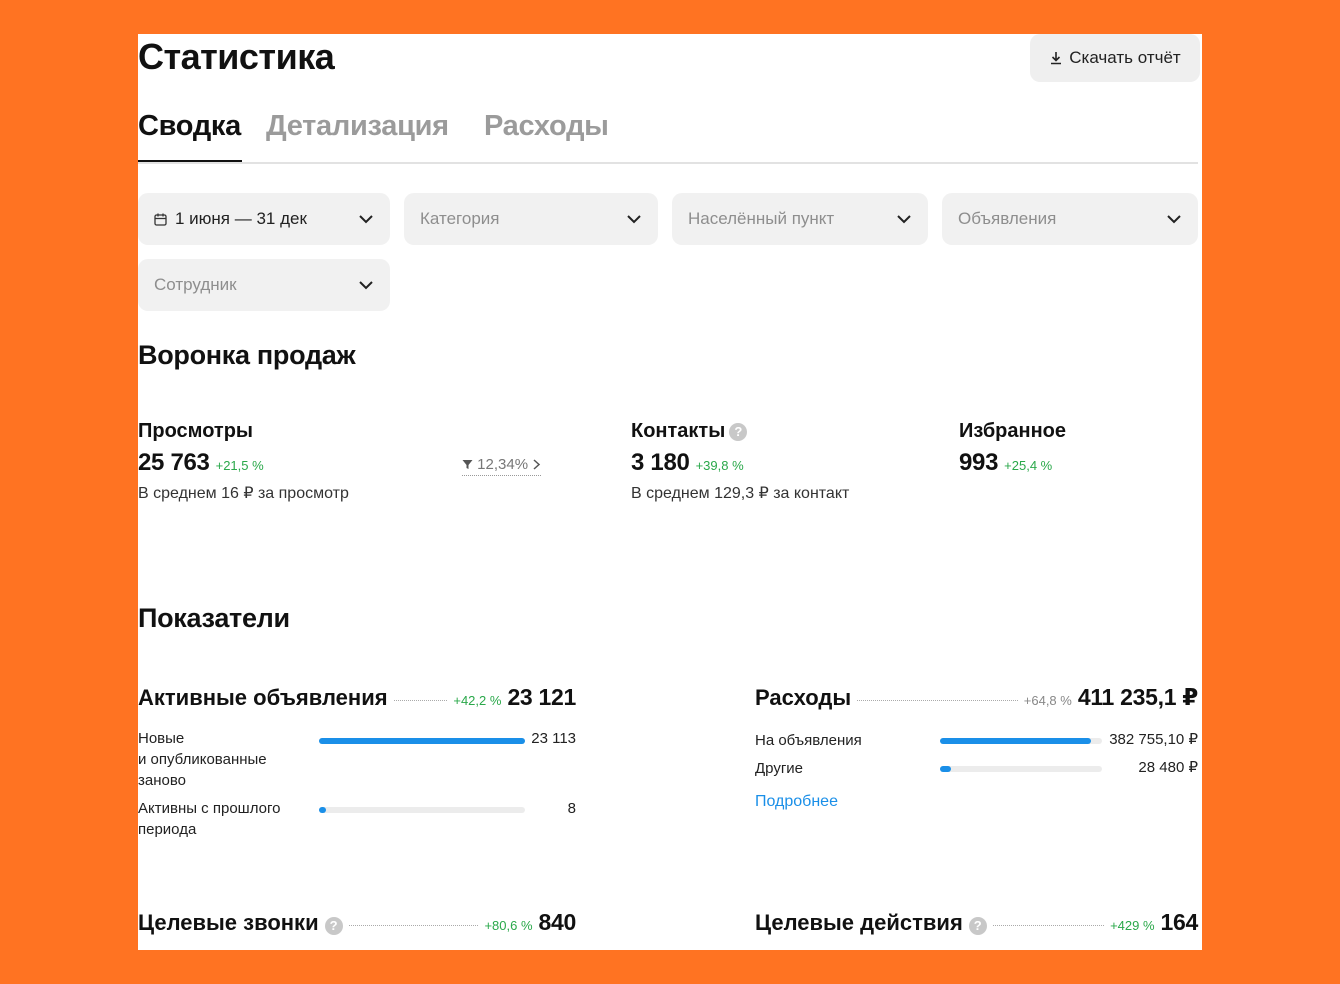  I want to click on page-title: Статистика, so click(236, 56).